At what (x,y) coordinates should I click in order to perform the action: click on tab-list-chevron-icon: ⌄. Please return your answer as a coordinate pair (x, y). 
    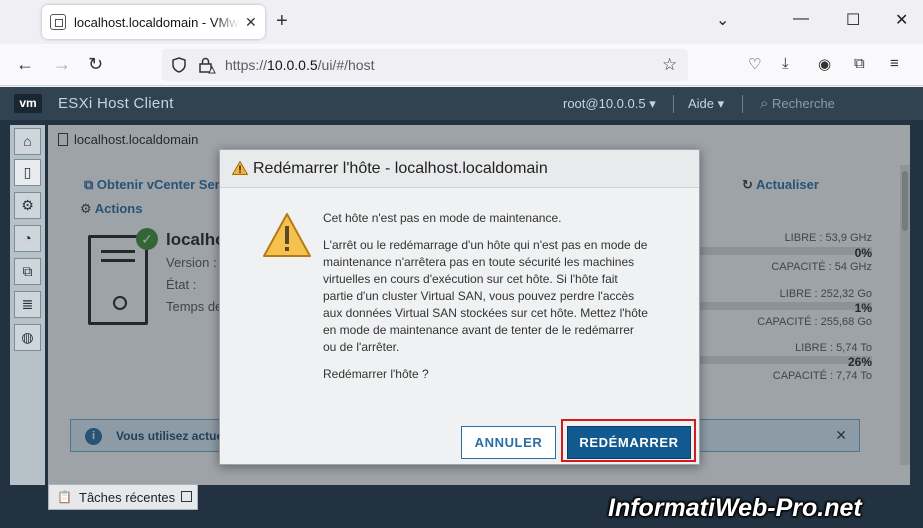
    Looking at the image, I should click on (722, 20).